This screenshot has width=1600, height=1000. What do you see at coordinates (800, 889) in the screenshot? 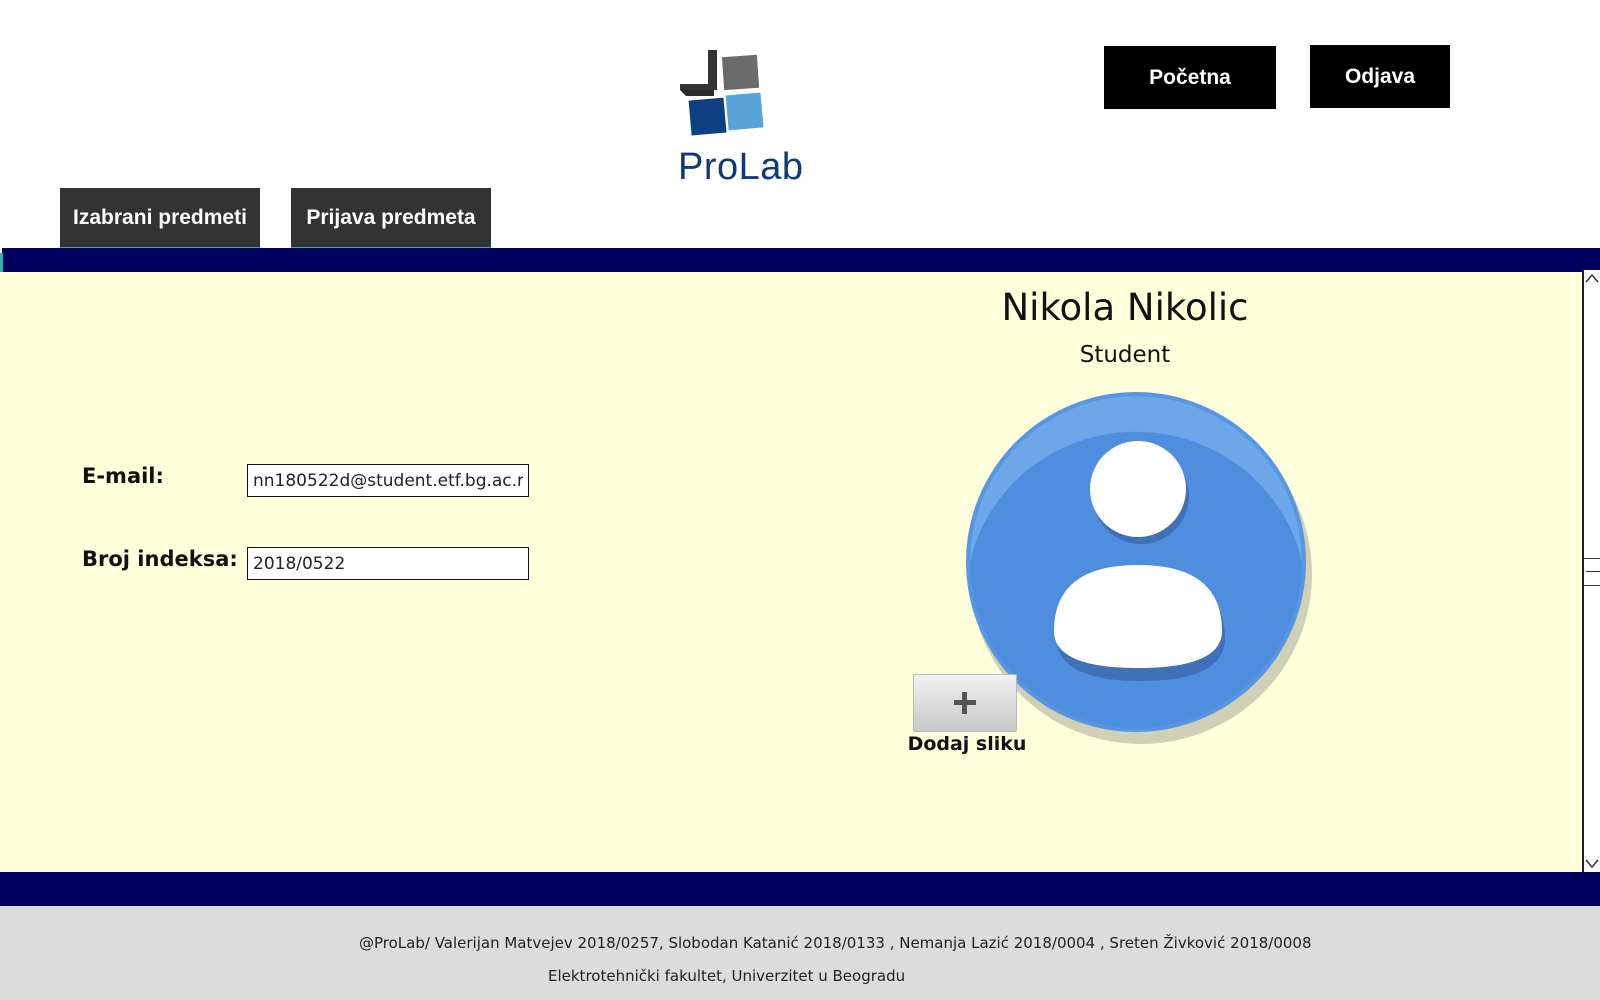
I see `bottom-navy-bar` at bounding box center [800, 889].